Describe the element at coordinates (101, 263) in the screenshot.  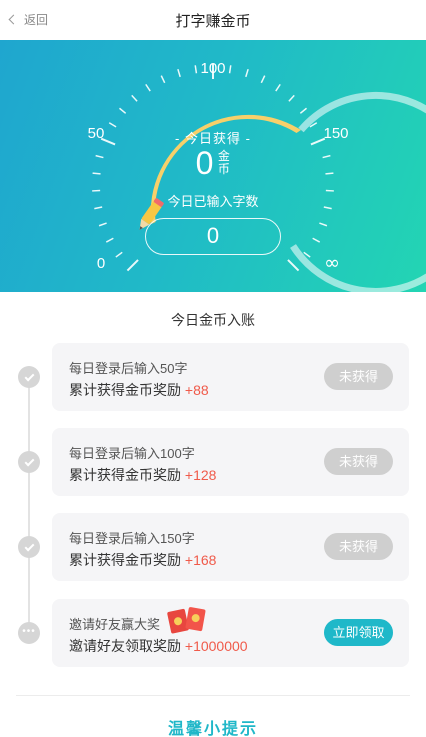
I see `tick-label-0: 0` at that location.